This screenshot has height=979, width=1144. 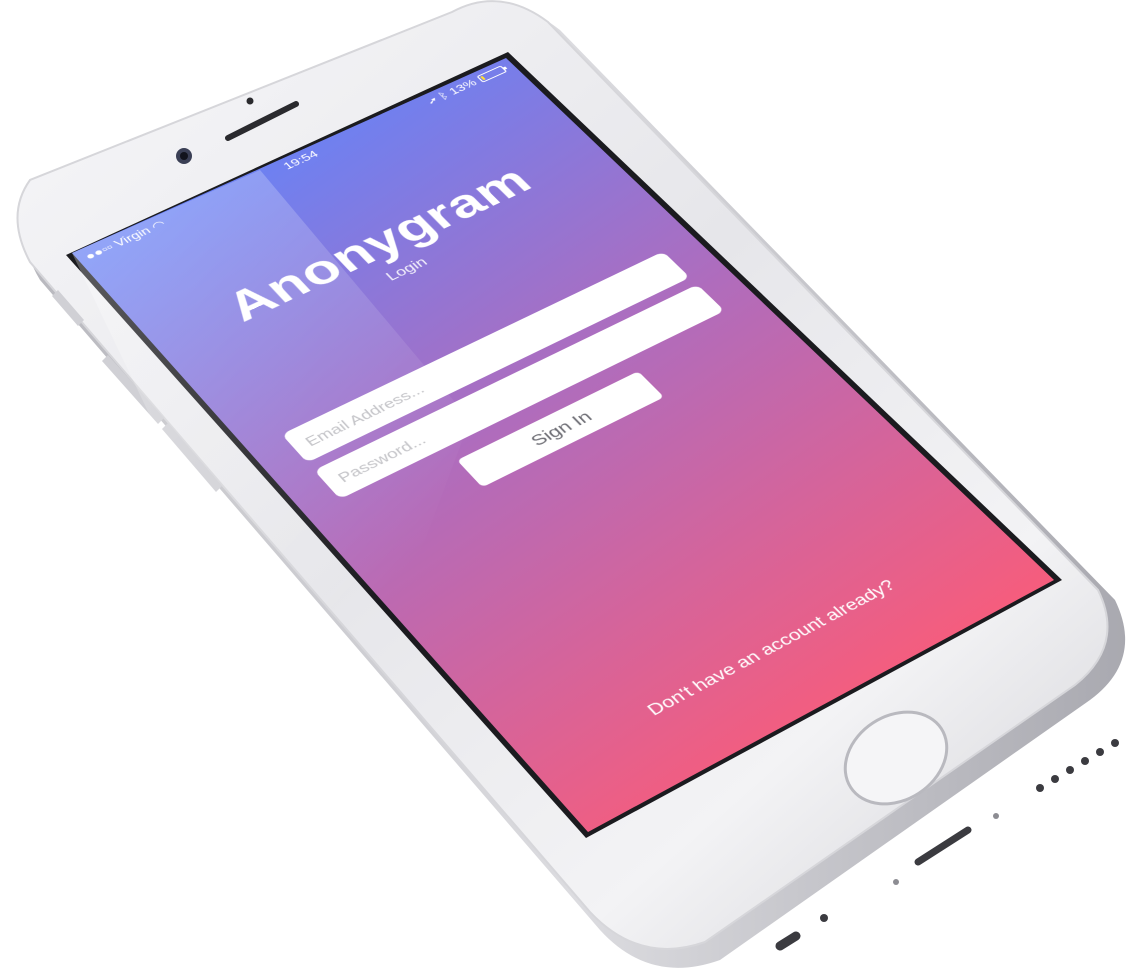 I want to click on lightning-port, so click(x=943, y=846).